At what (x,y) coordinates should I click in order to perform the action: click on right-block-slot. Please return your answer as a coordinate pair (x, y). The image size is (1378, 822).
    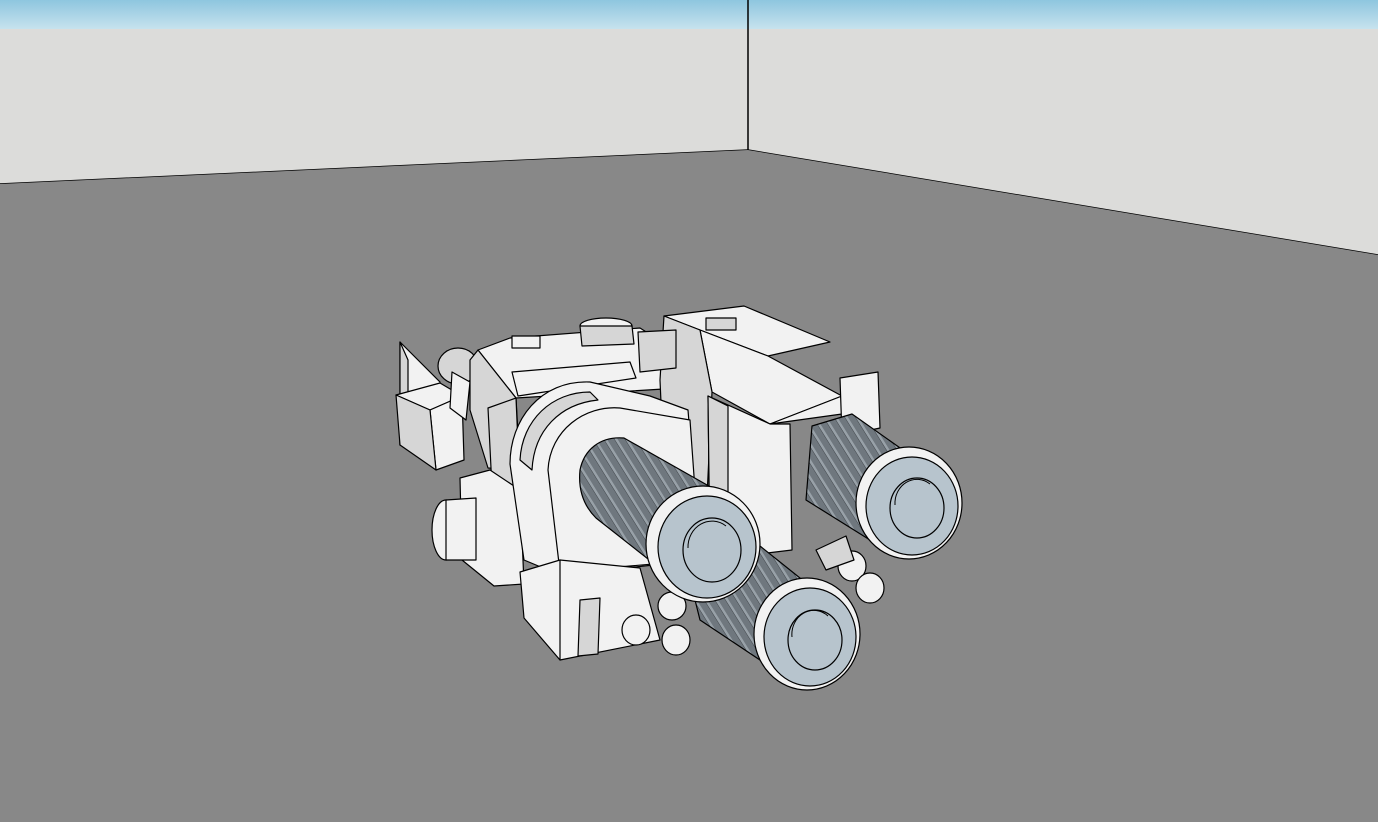
    Looking at the image, I should click on (721, 324).